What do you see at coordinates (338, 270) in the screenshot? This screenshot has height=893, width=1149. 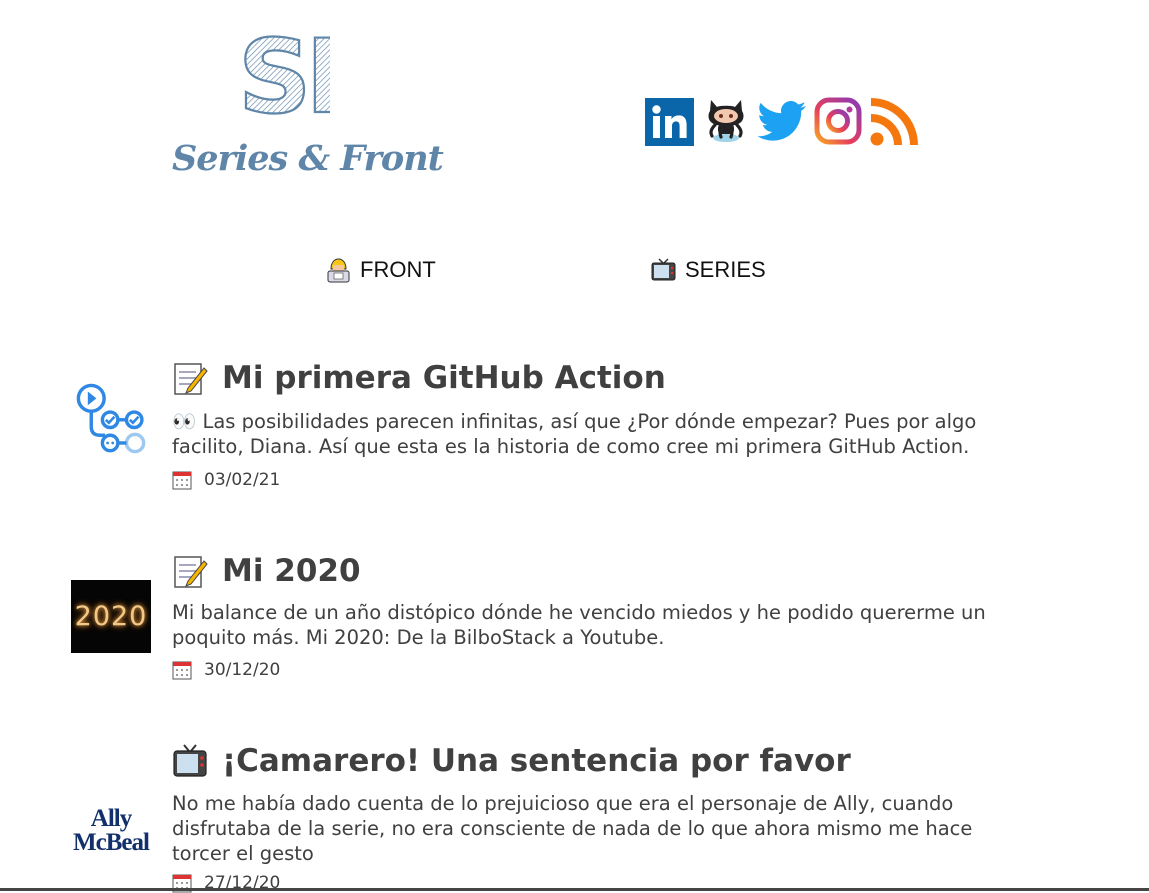 I see `technologist-icon` at bounding box center [338, 270].